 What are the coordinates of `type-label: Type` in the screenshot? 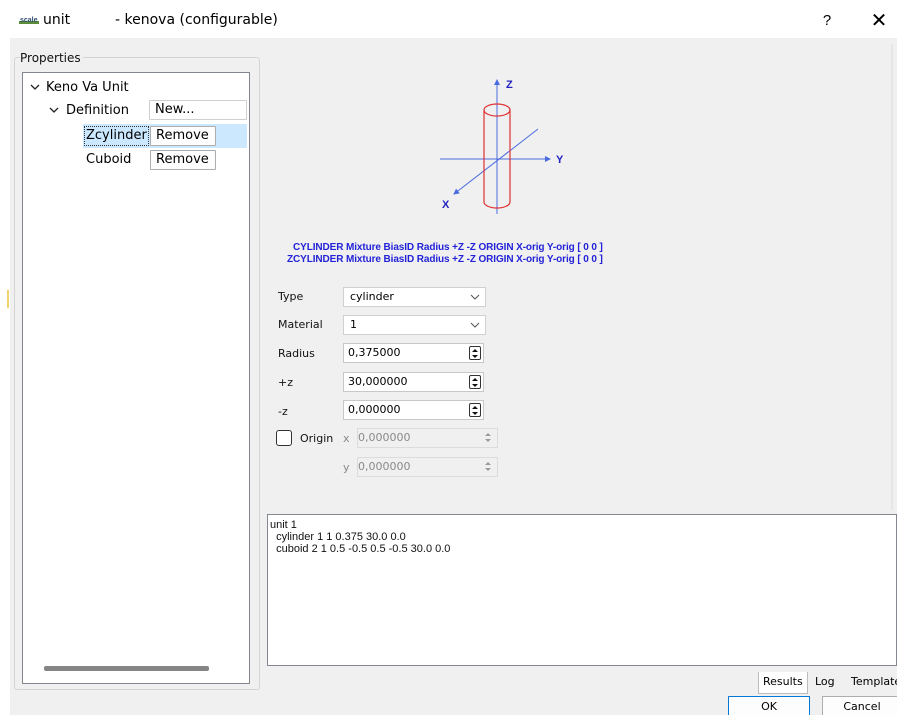 It's located at (291, 296).